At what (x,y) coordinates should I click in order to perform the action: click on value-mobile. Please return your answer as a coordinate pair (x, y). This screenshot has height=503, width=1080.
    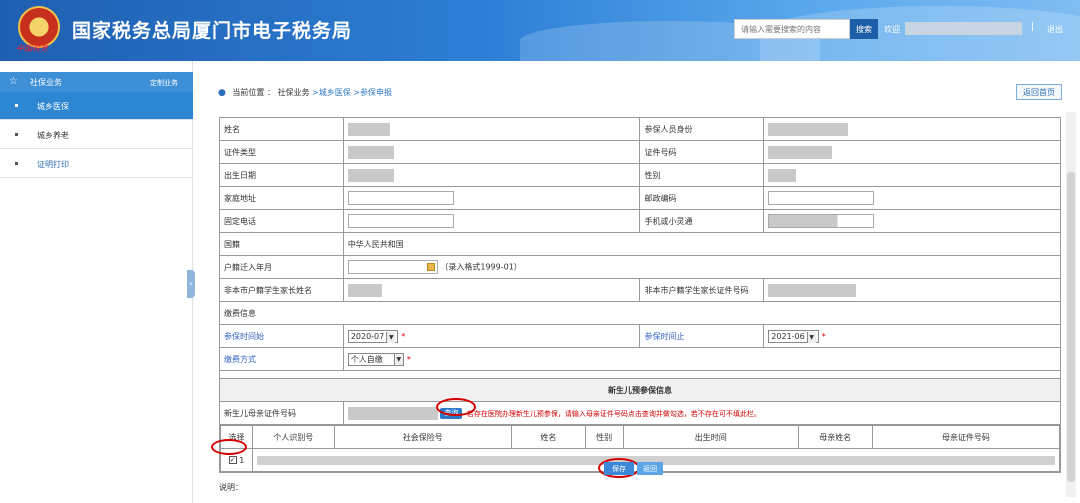
    Looking at the image, I should click on (912, 221).